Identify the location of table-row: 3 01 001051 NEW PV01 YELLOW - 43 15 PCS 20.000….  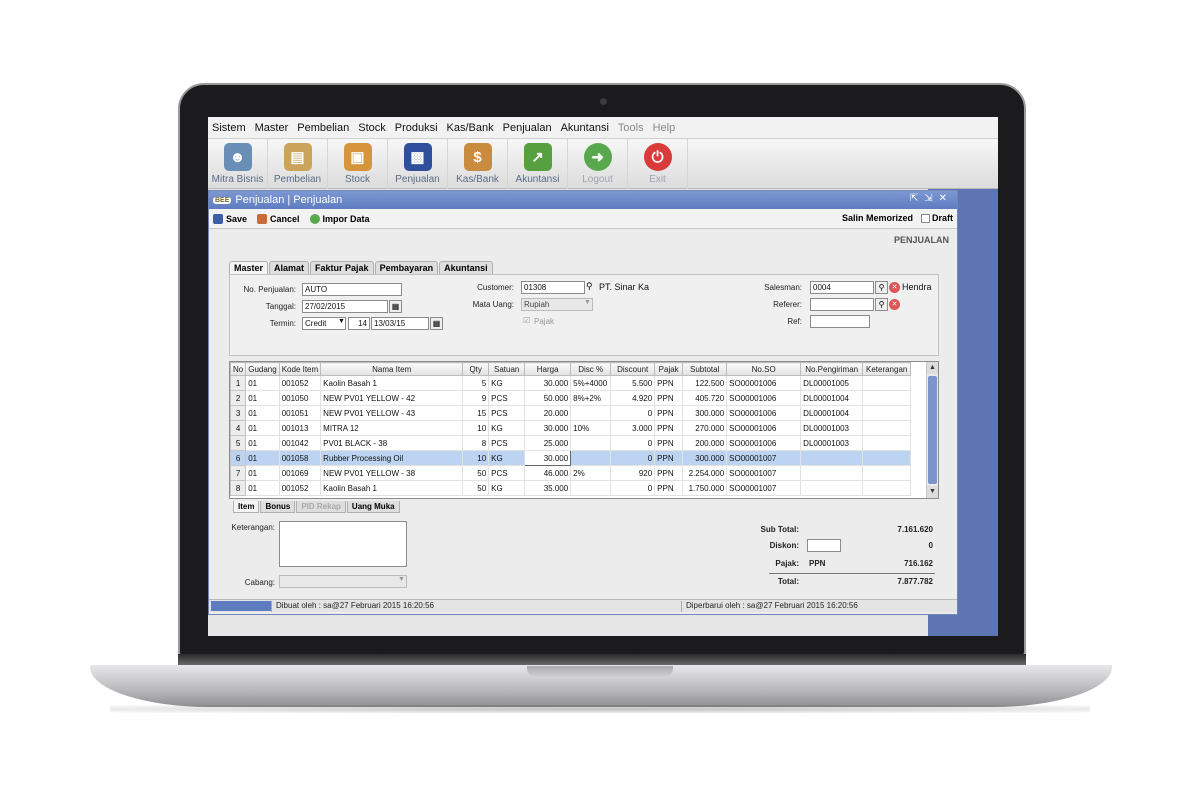
(571, 413).